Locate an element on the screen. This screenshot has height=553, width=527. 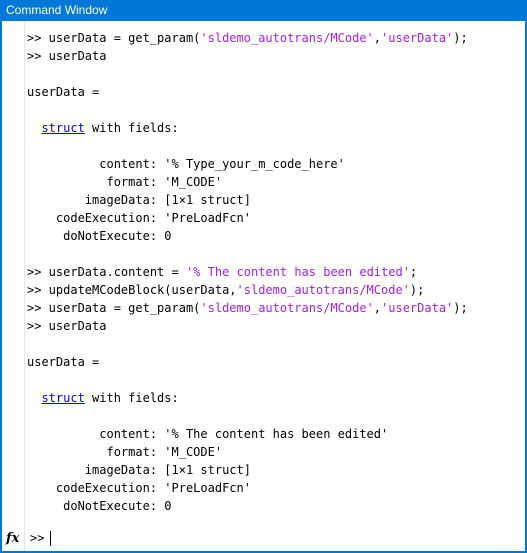
string-literal: '% The content has been edited' is located at coordinates (297, 272).